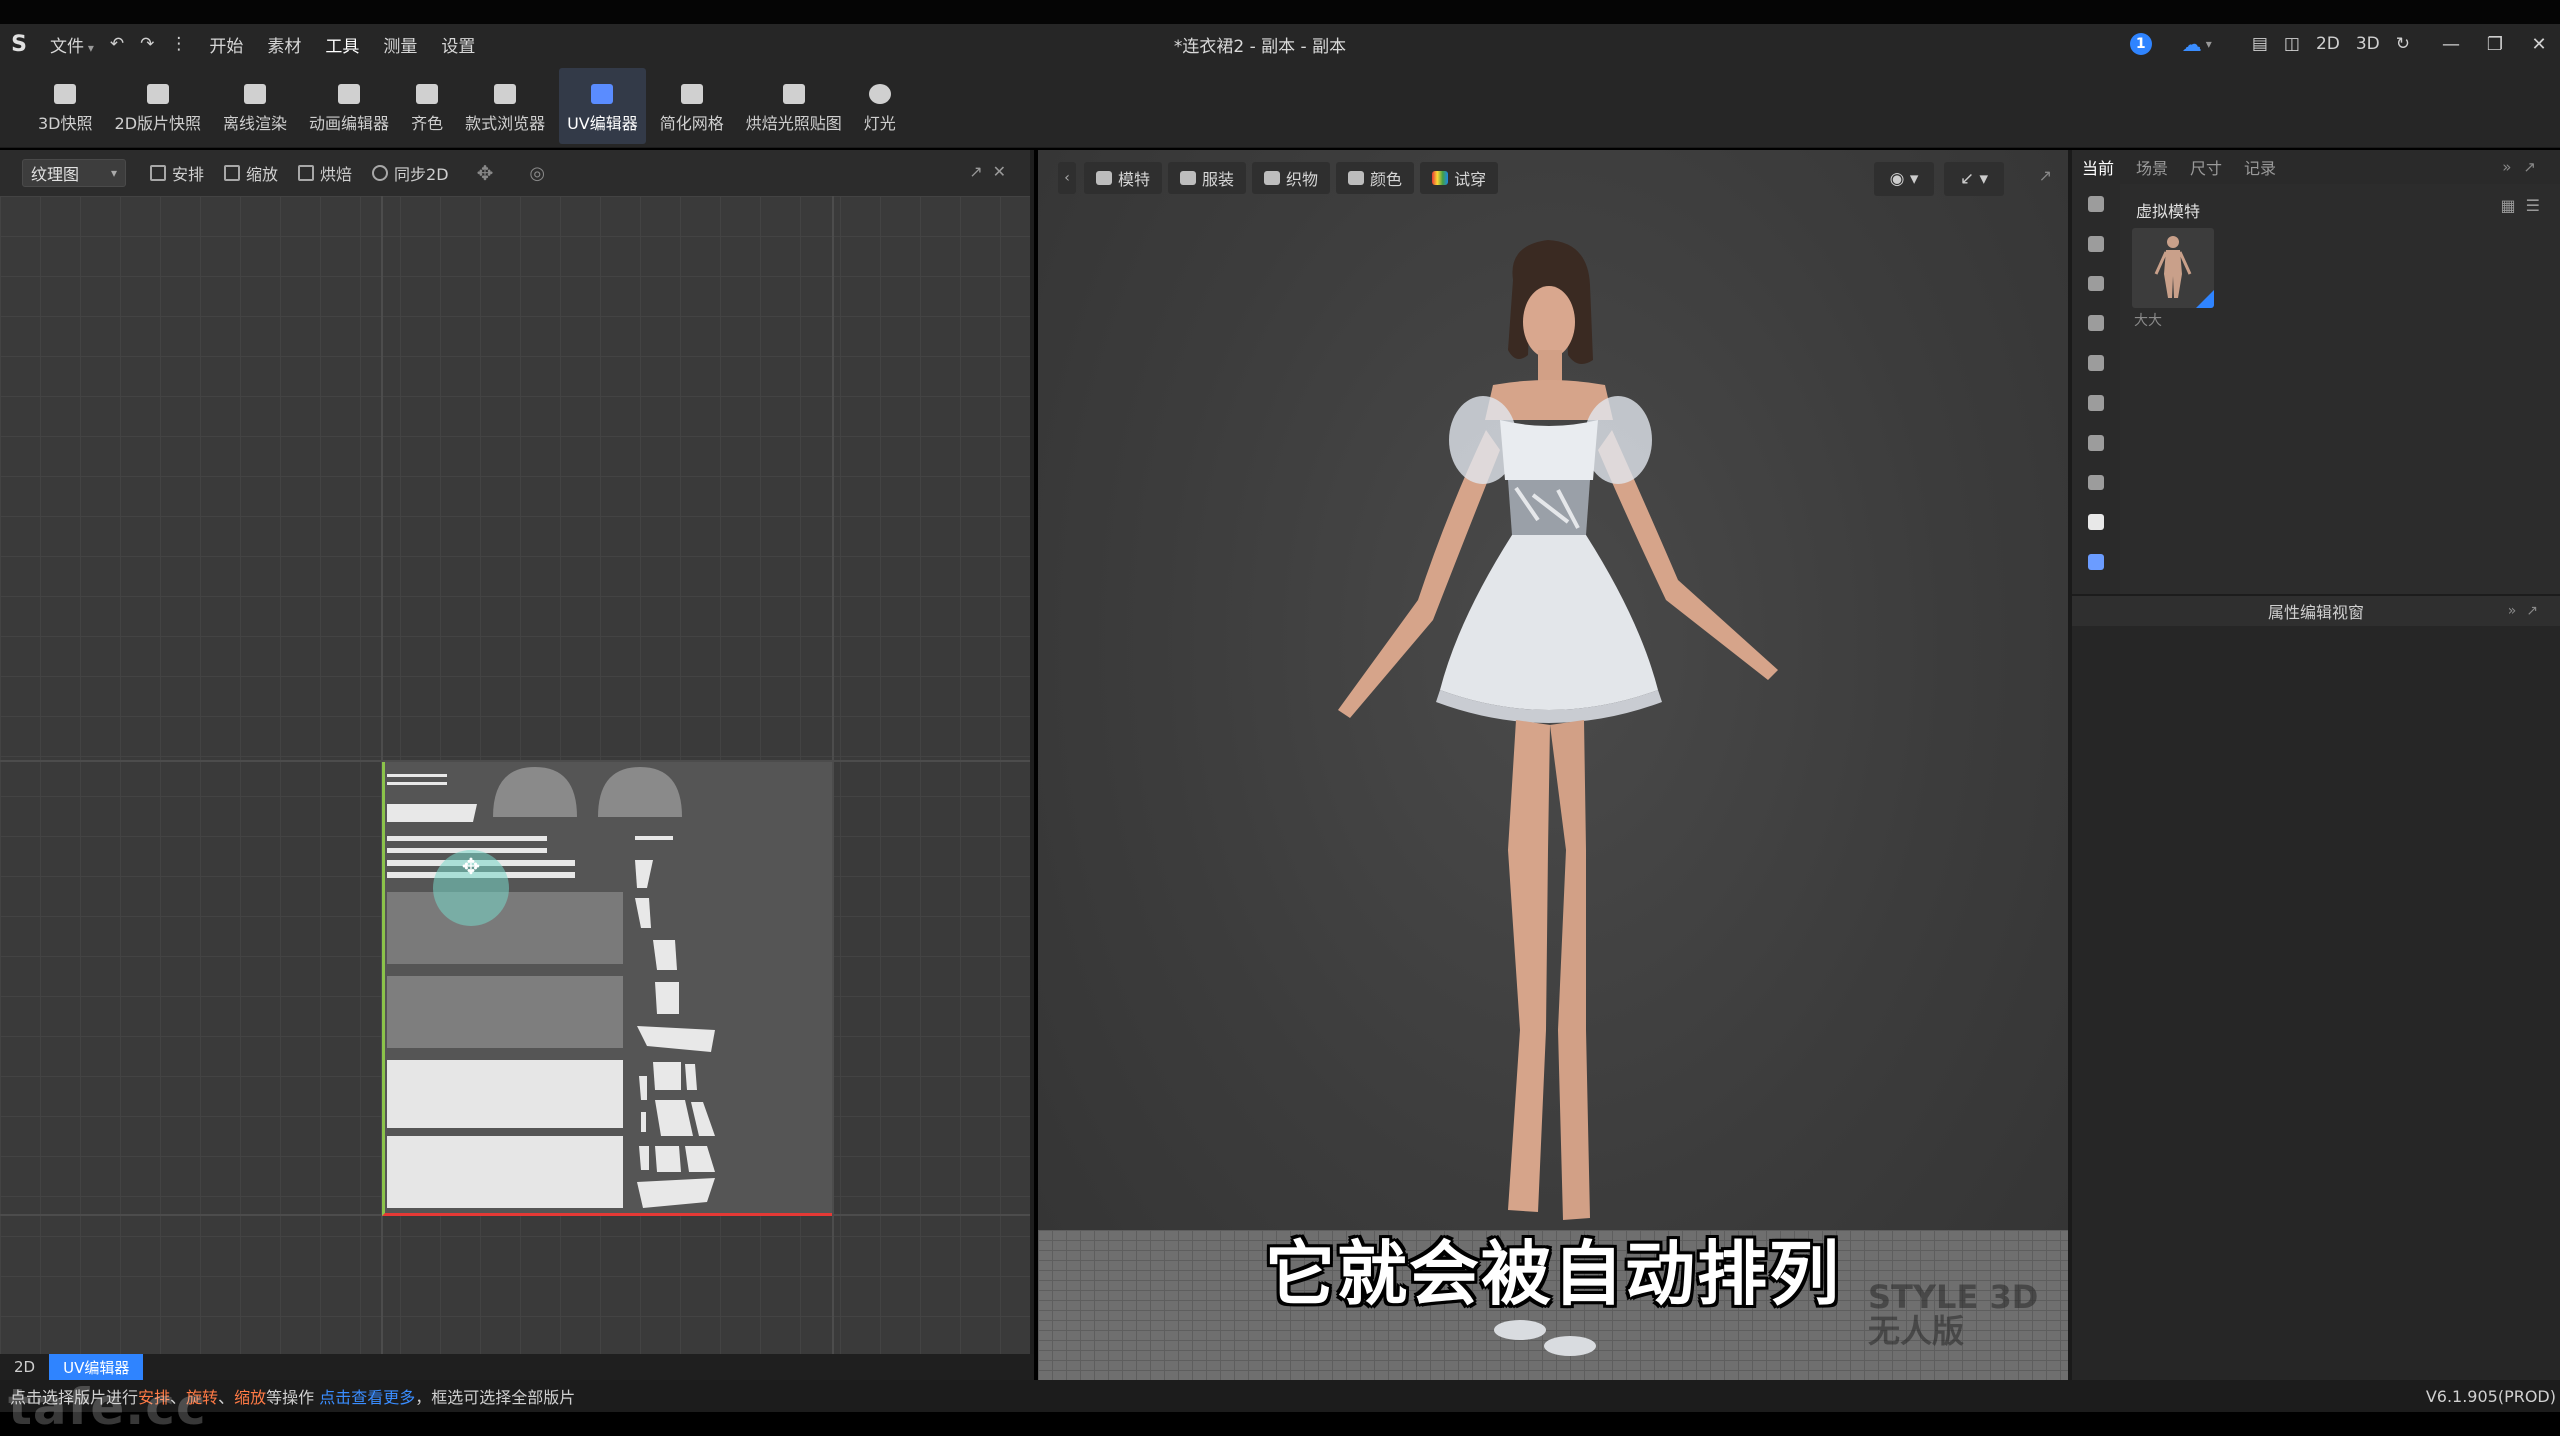  What do you see at coordinates (537, 173) in the screenshot?
I see `target-icon: ◎` at bounding box center [537, 173].